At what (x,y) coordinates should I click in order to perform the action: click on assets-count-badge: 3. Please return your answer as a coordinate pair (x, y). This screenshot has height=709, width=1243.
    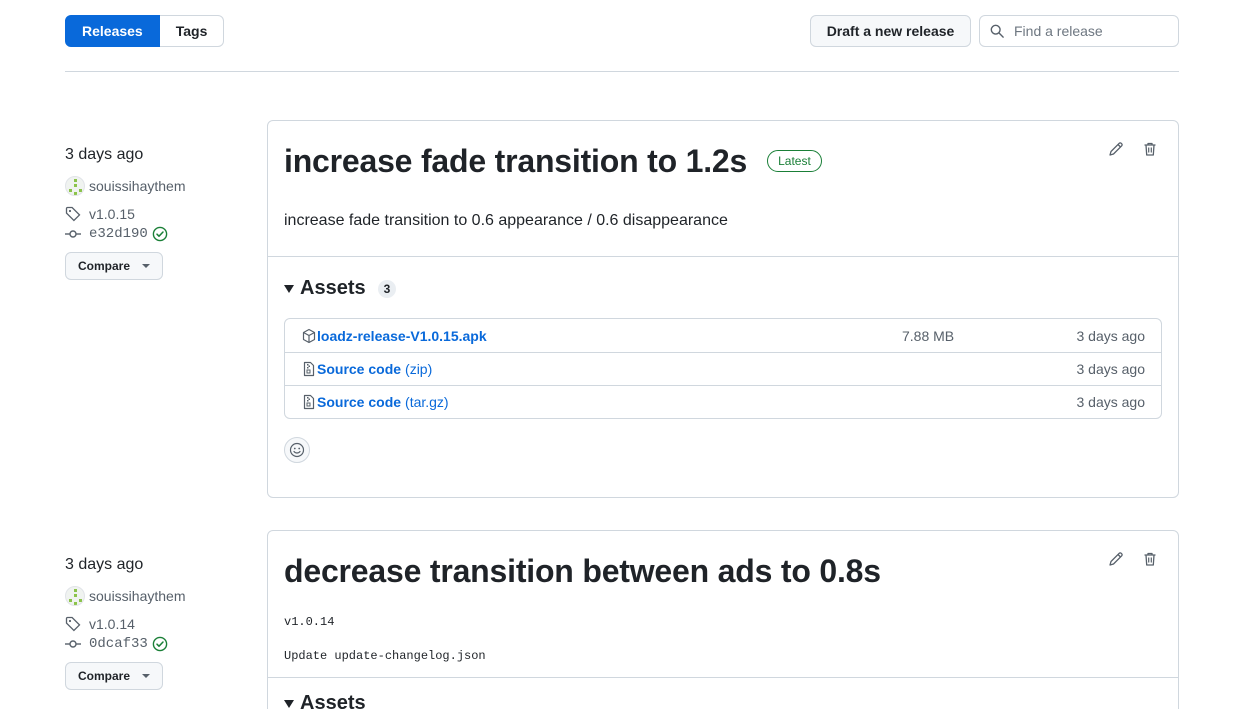
    Looking at the image, I should click on (387, 288).